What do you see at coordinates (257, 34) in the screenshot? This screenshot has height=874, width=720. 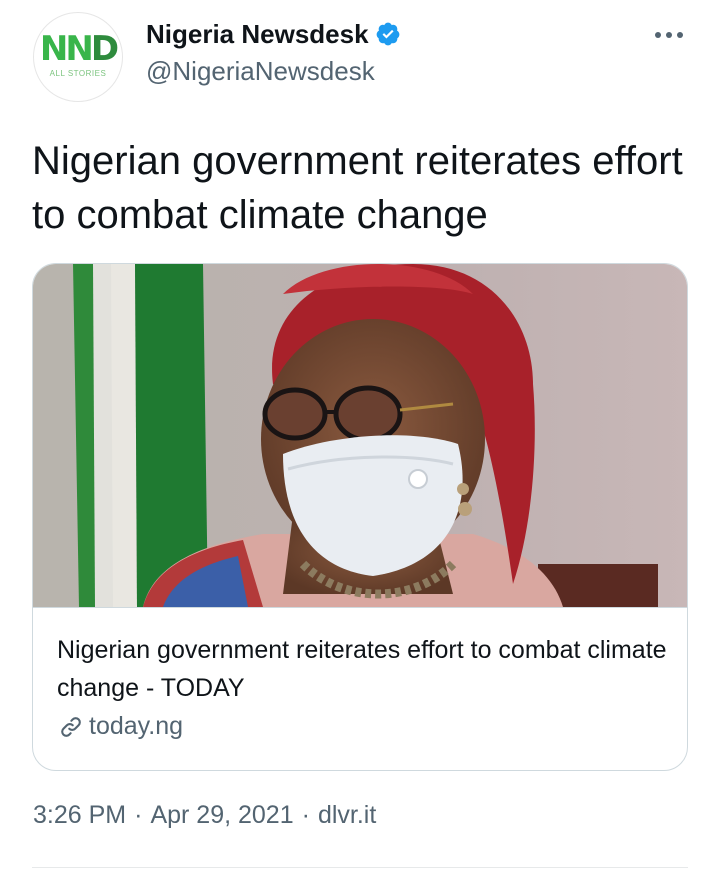 I see `display-name: Nigeria Newsdesk` at bounding box center [257, 34].